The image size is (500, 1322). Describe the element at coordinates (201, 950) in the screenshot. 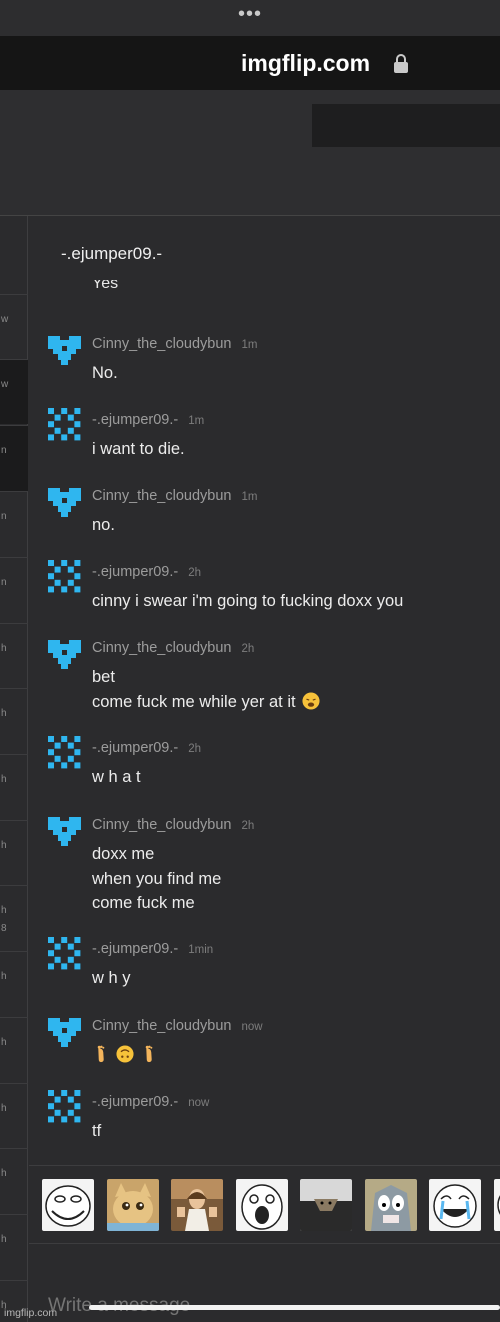

I see `message-time: 1min` at that location.